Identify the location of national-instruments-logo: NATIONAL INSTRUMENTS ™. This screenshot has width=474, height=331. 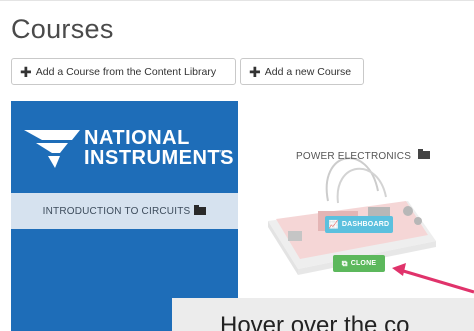
(128, 149).